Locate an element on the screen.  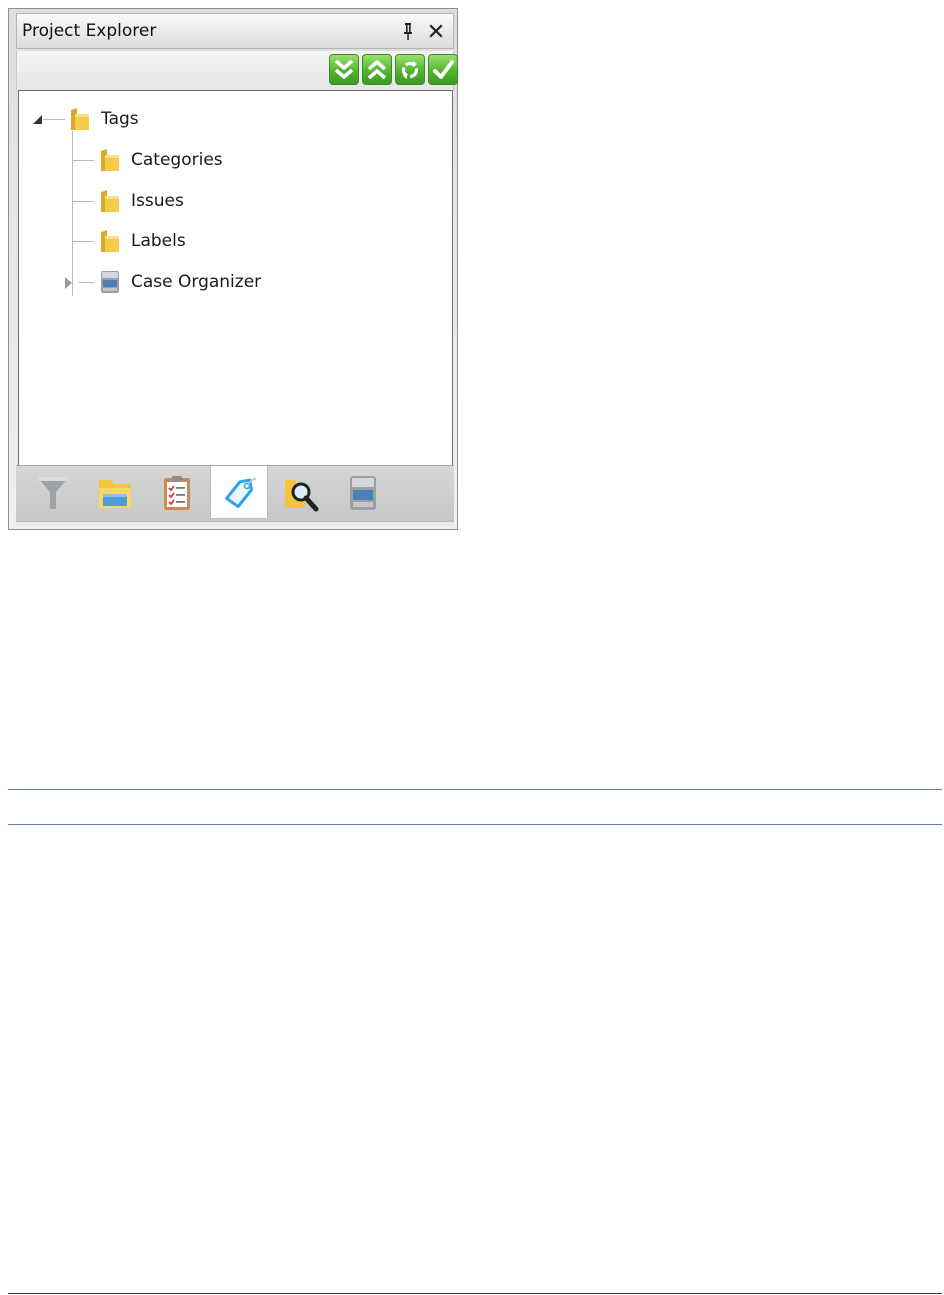
explorer-tab-bar is located at coordinates (235, 493).